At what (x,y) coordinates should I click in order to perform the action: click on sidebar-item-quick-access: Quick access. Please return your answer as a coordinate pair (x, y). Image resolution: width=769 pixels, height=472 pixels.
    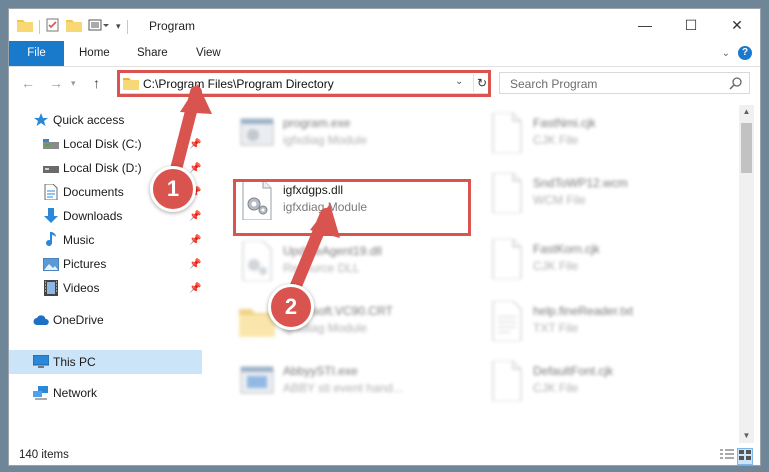
    Looking at the image, I should click on (105, 120).